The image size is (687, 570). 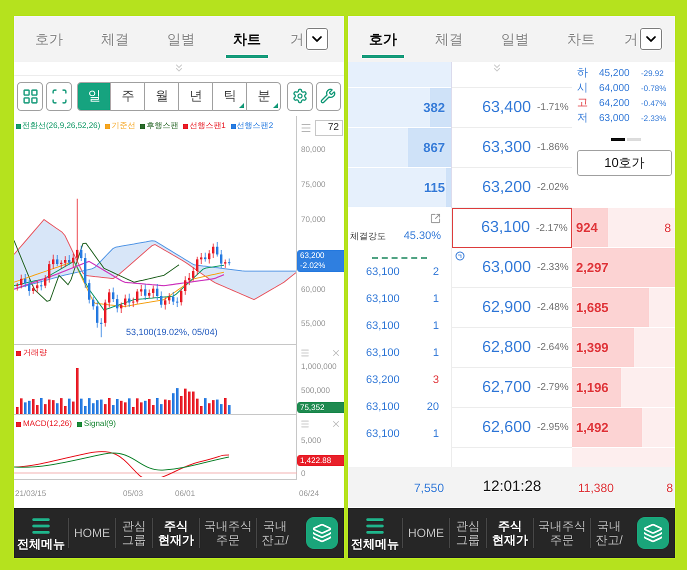 I want to click on trade-volume: 20, so click(x=432, y=407).